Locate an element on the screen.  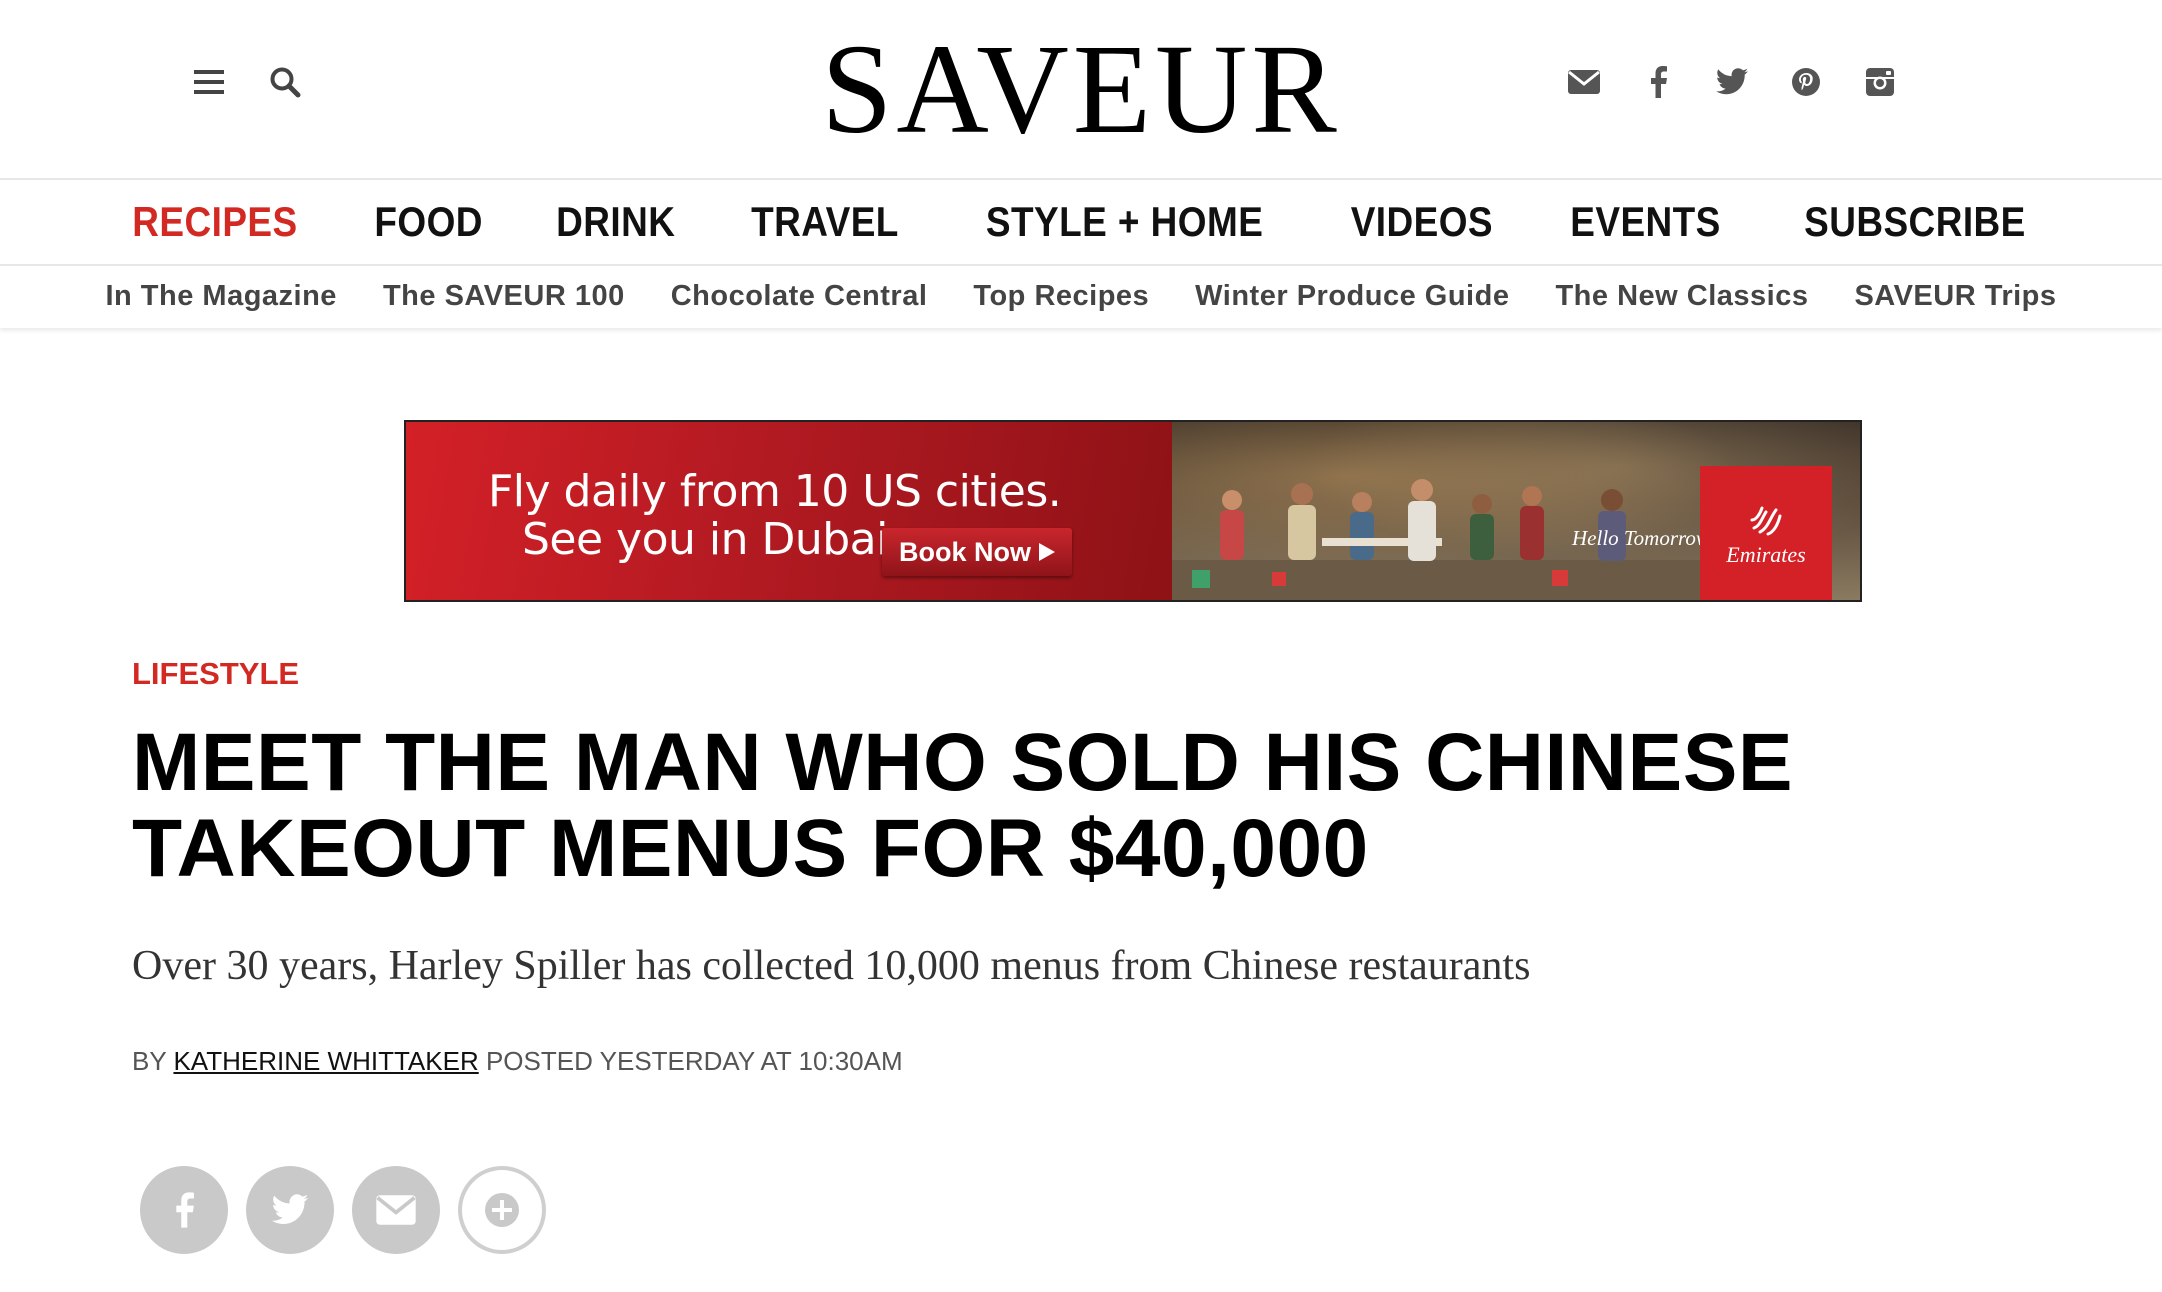
instagram-icon is located at coordinates (1880, 82).